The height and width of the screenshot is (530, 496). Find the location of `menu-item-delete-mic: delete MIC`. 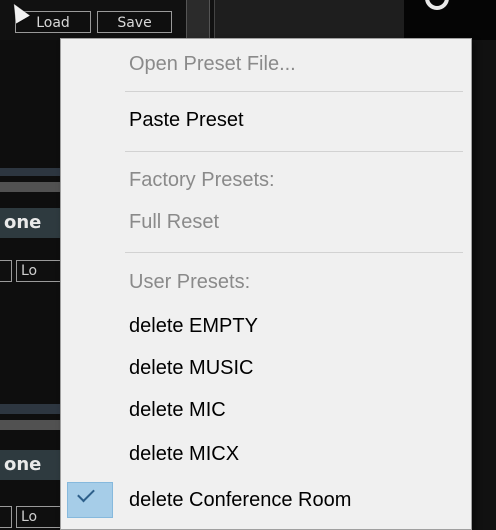

menu-item-delete-mic: delete MIC is located at coordinates (266, 410).